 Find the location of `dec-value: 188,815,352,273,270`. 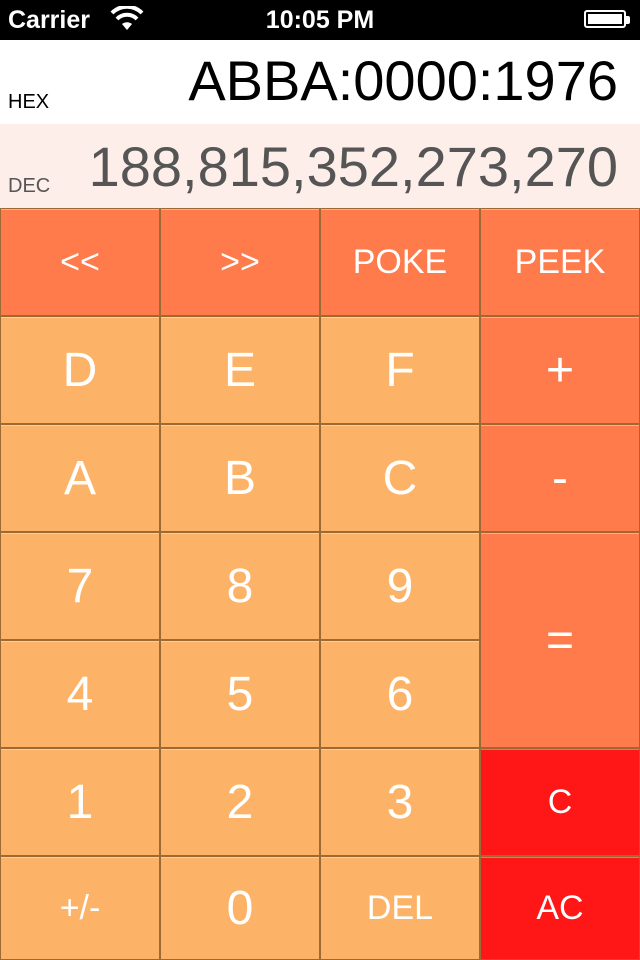

dec-value: 188,815,352,273,270 is located at coordinates (353, 166).